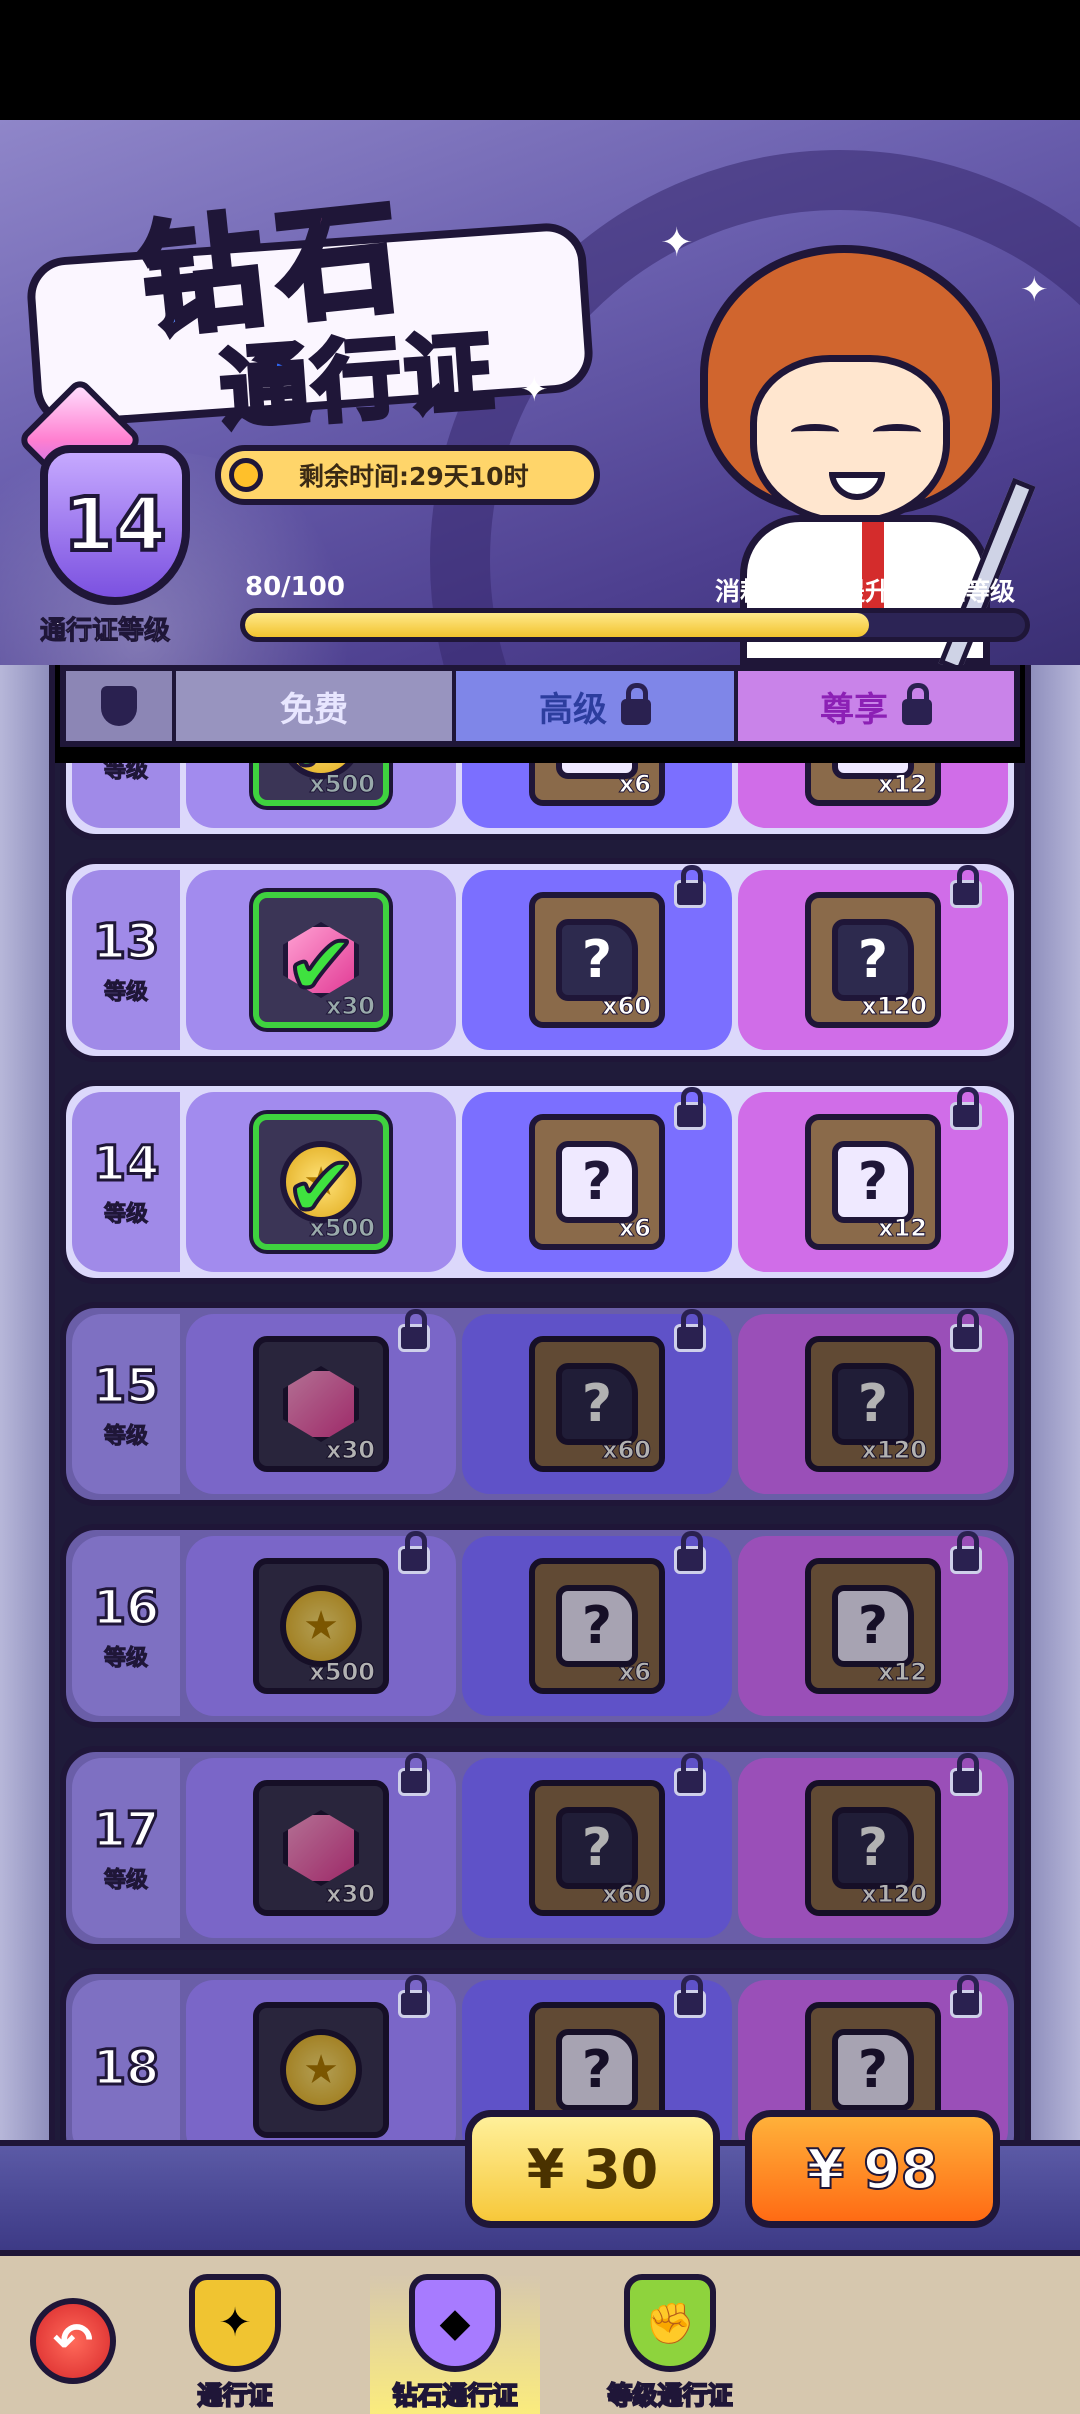 This screenshot has width=1080, height=2414. What do you see at coordinates (126, 942) in the screenshot?
I see `row-level-number: 13` at bounding box center [126, 942].